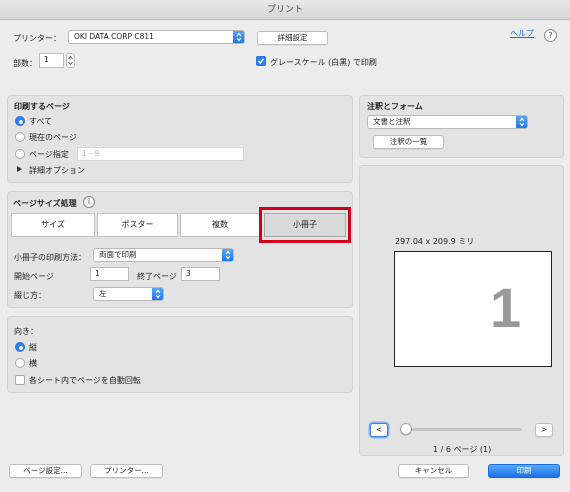 Image resolution: width=570 pixels, height=492 pixels. What do you see at coordinates (524, 471) in the screenshot?
I see `print-button: 印刷` at bounding box center [524, 471].